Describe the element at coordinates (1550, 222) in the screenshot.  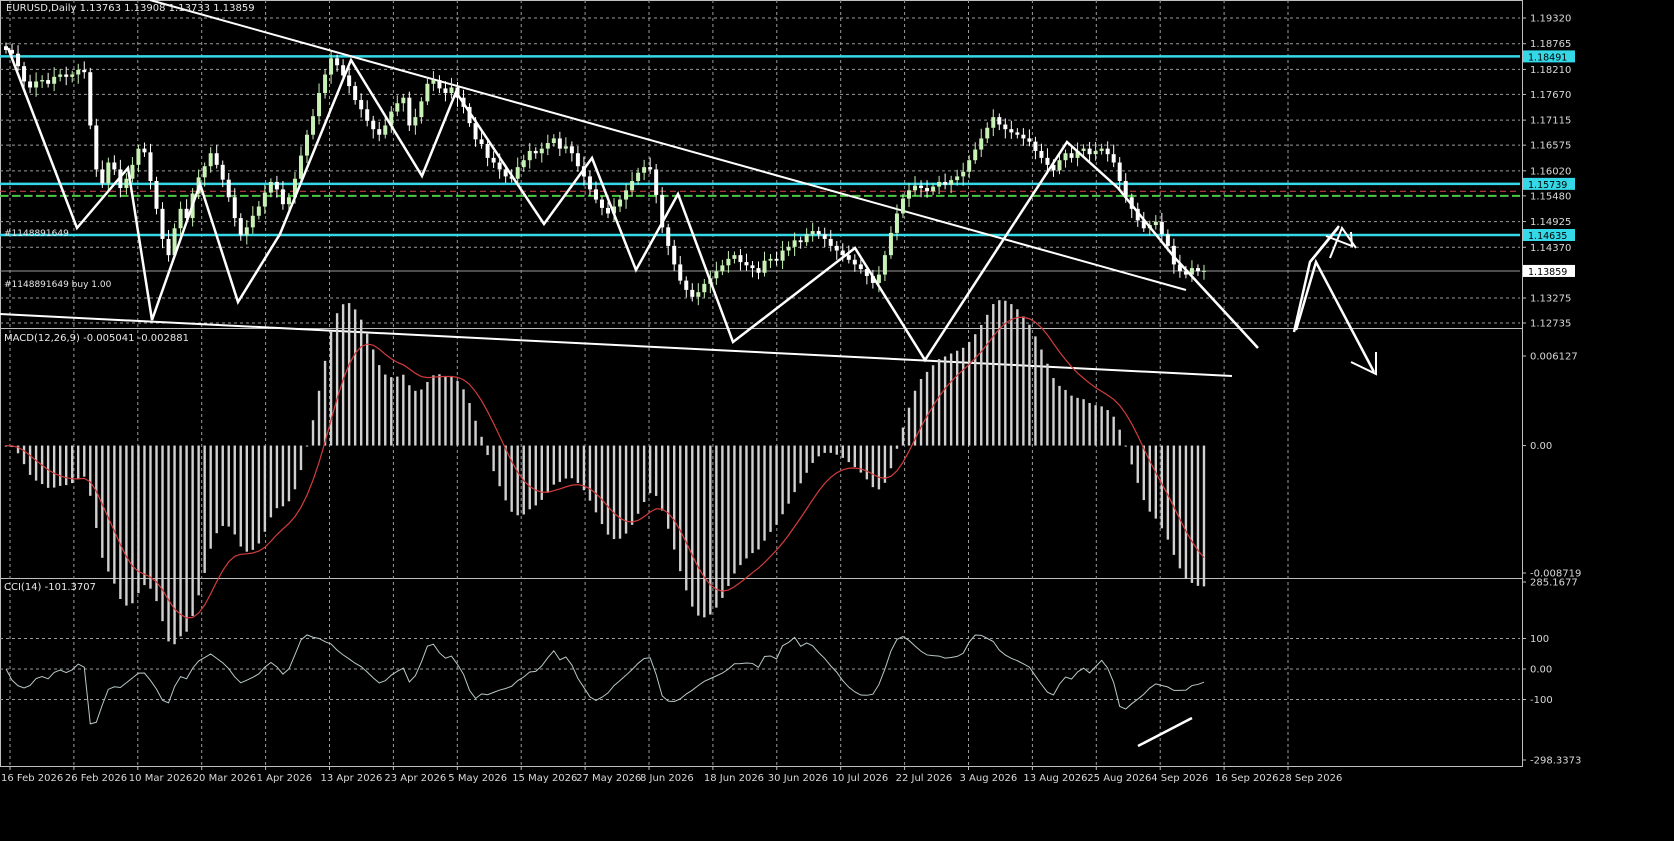
I see `price-tick-label: 1.14925` at that location.